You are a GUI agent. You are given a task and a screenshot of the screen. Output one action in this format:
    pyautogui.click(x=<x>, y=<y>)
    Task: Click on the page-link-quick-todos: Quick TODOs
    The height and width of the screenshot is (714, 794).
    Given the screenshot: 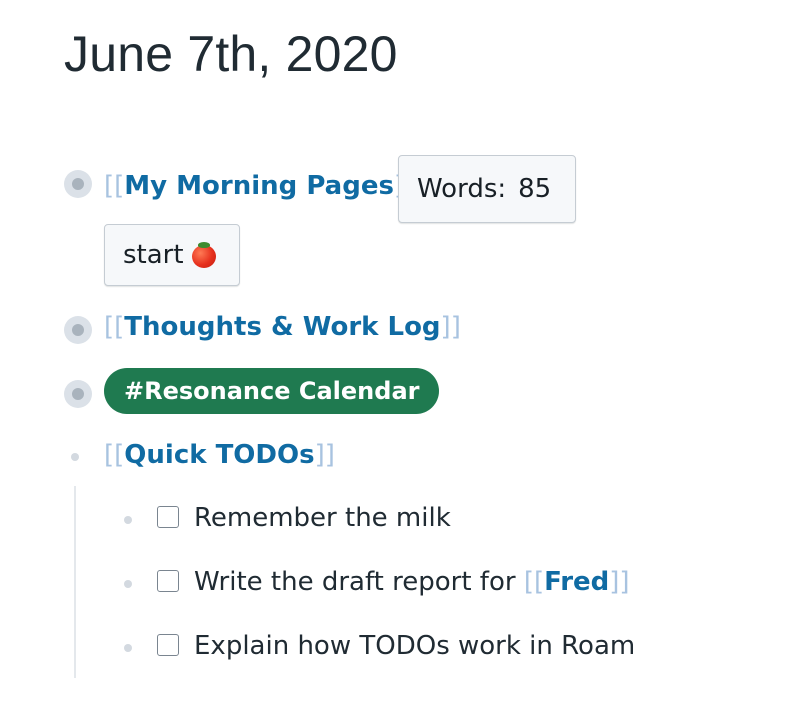 What is the action you would take?
    pyautogui.click(x=219, y=455)
    